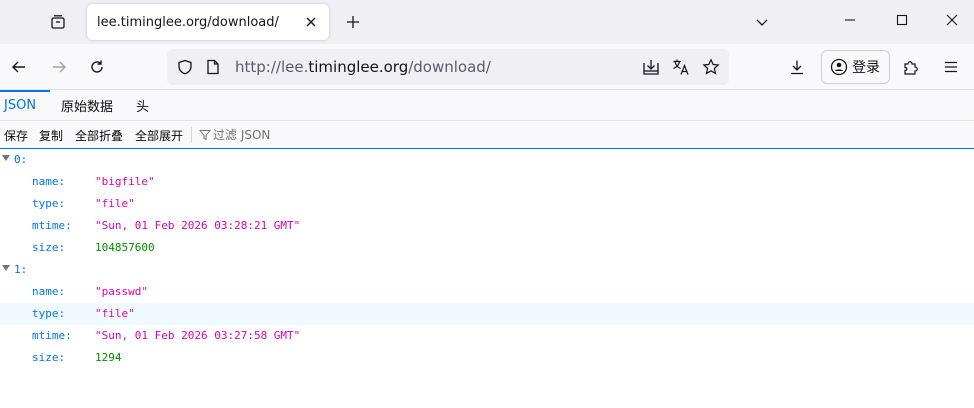  I want to click on account-login-button: 登录, so click(855, 67).